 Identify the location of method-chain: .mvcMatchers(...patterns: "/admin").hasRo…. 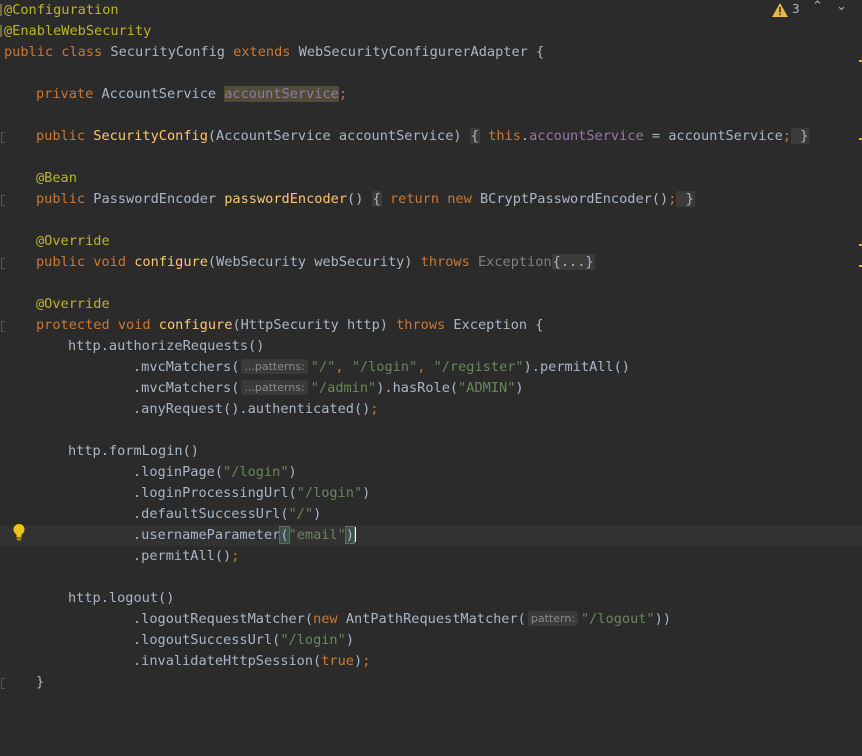
(328, 388).